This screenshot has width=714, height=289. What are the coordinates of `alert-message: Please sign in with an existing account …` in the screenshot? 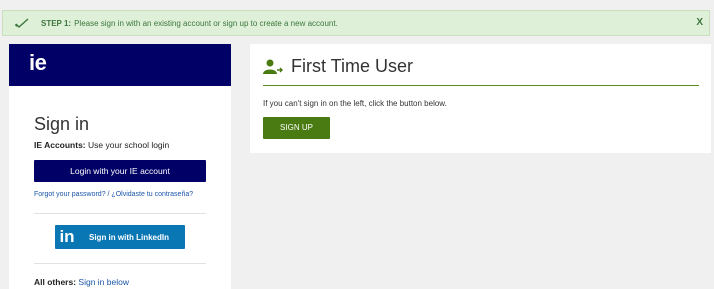 It's located at (206, 23).